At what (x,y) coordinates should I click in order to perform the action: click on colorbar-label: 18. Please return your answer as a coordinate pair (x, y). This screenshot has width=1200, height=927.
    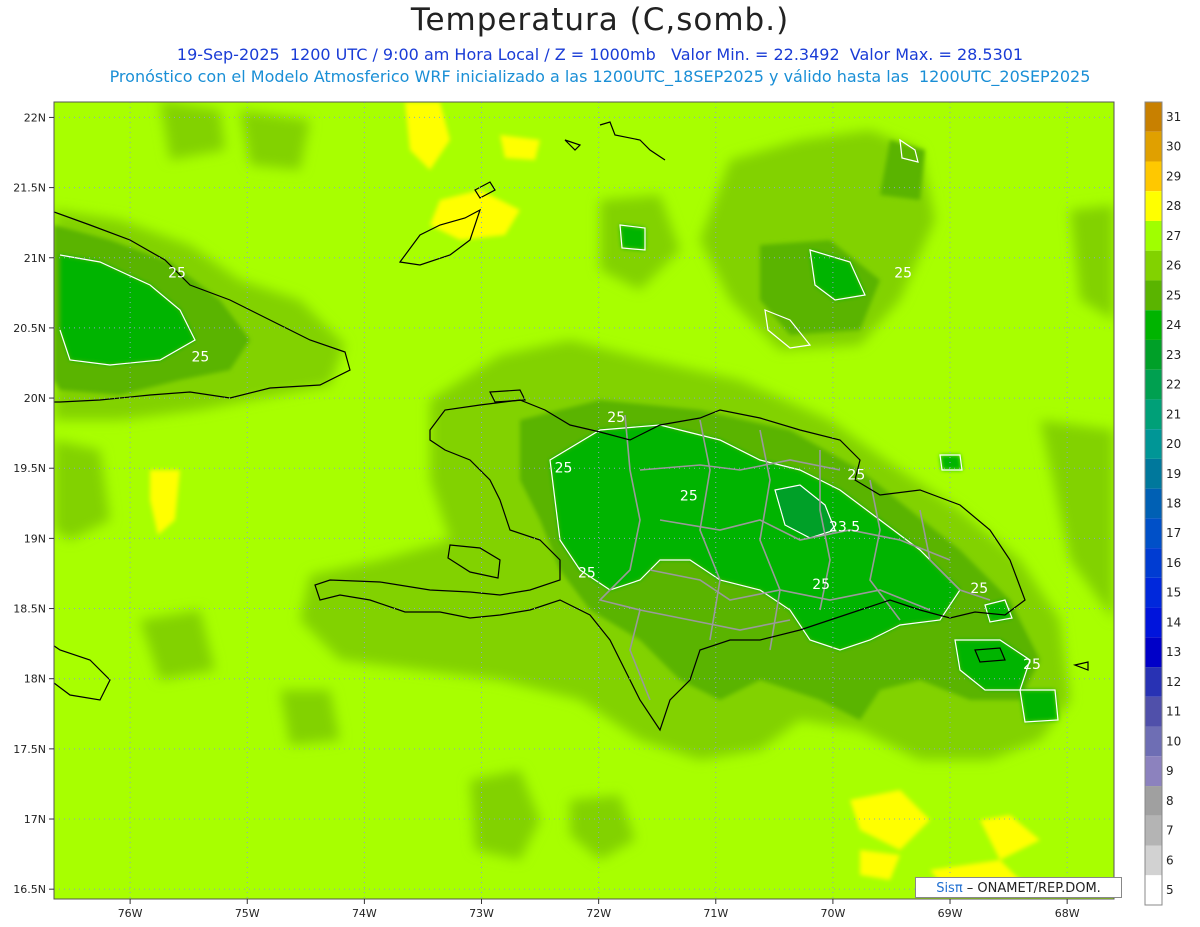
    Looking at the image, I should click on (1173, 504).